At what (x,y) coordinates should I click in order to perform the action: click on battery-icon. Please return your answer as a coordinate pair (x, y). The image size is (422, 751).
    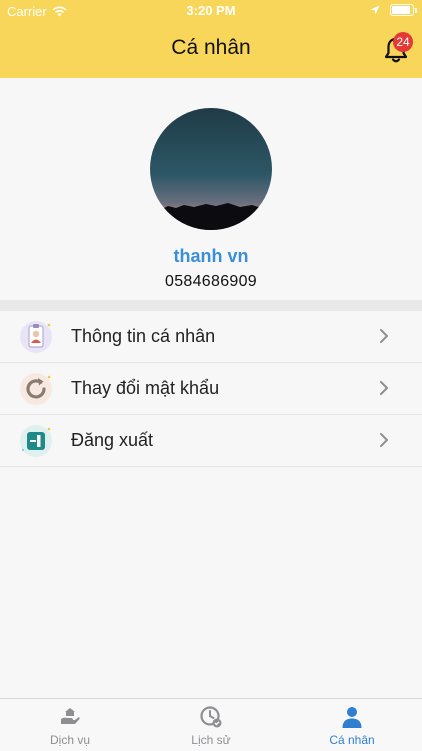
    Looking at the image, I should click on (403, 10).